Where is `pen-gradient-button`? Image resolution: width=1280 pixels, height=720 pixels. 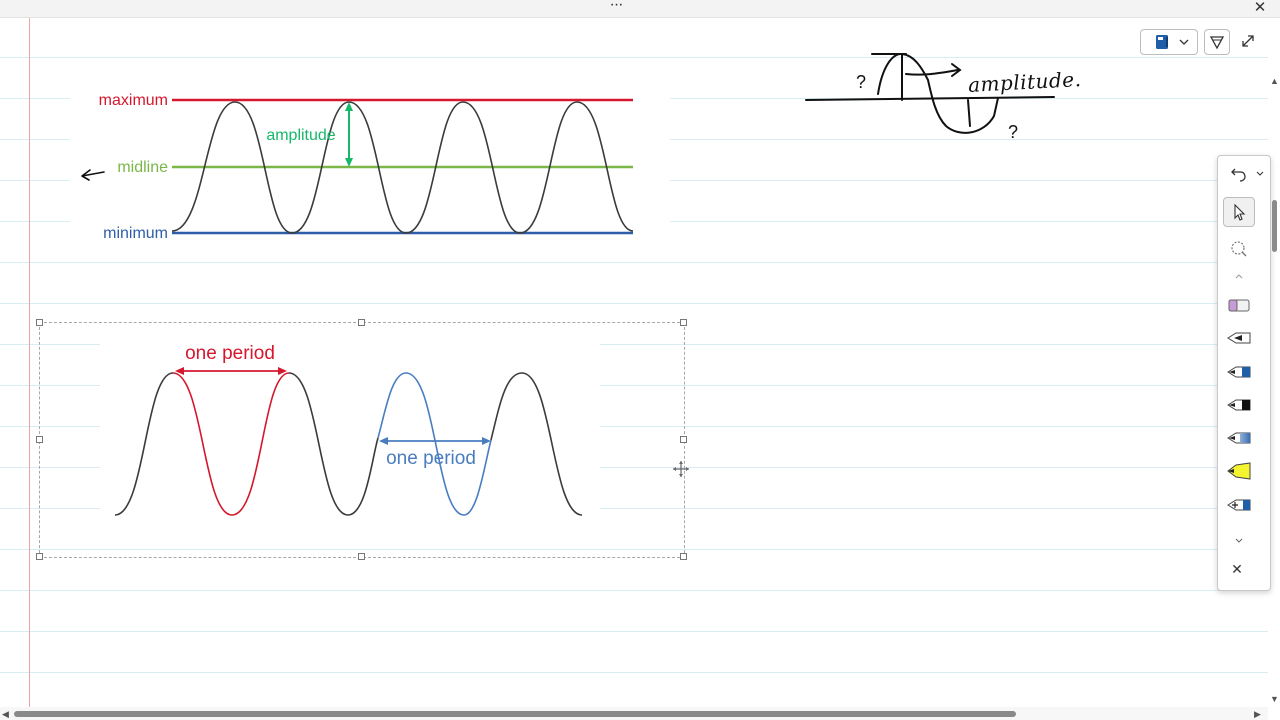 pen-gradient-button is located at coordinates (1239, 438).